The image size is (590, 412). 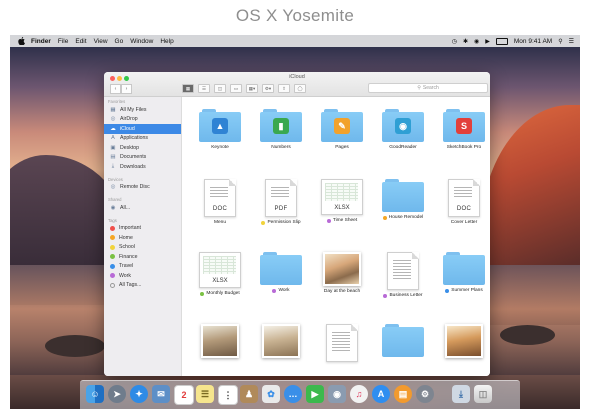 I want to click on arrange-button: ▦▾, so click(x=252, y=88).